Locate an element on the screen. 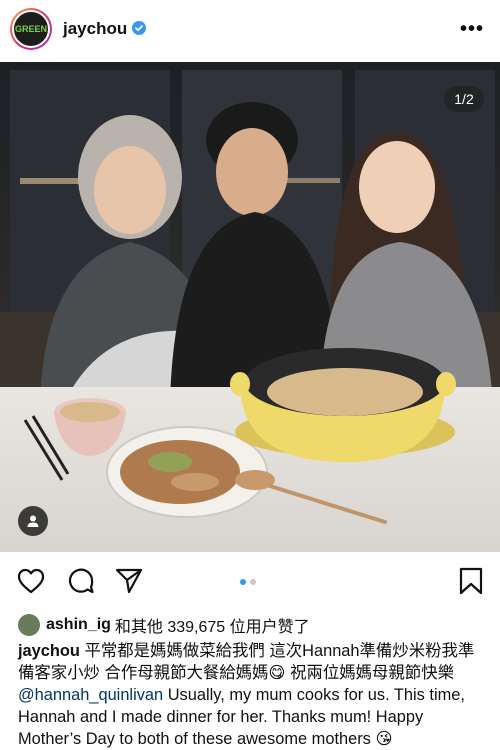 The width and height of the screenshot is (500, 750). tagged-users-button is located at coordinates (33, 521).